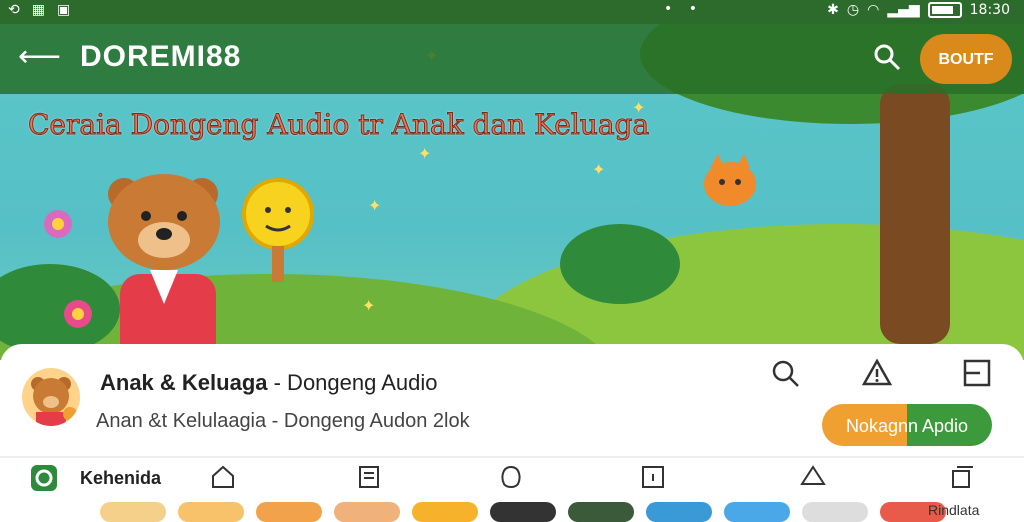 This screenshot has width=1024, height=522. What do you see at coordinates (511, 477) in the screenshot?
I see `shell-icon` at bounding box center [511, 477].